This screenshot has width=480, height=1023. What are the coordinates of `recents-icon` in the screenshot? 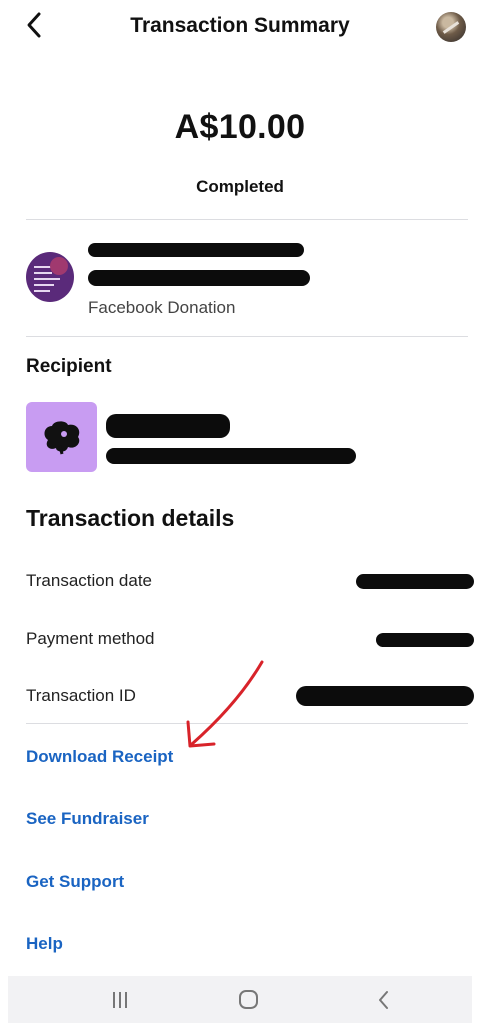 It's located at (120, 1000).